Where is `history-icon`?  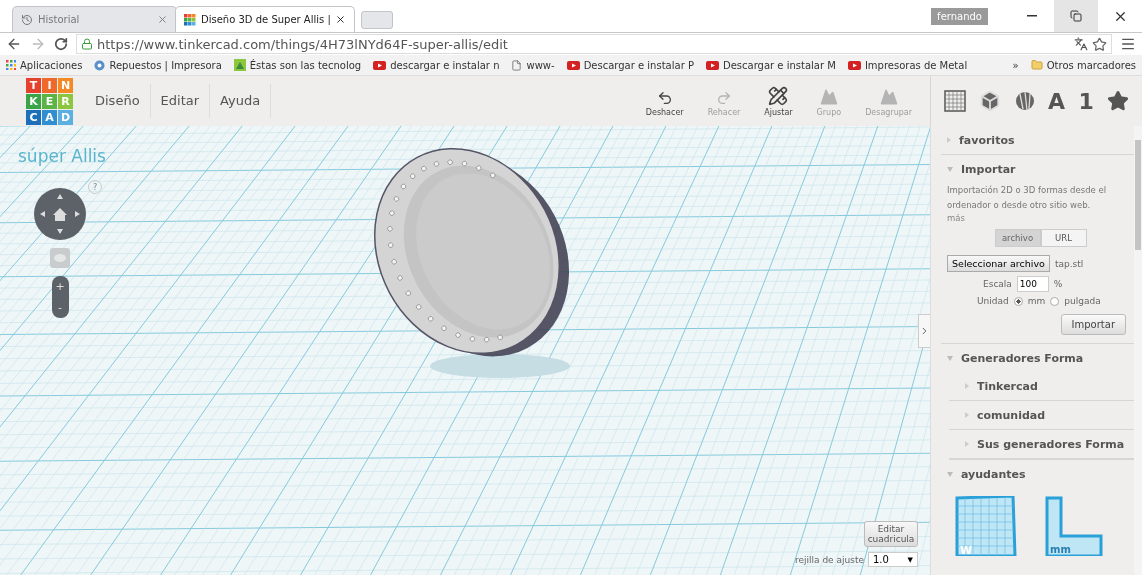 history-icon is located at coordinates (27, 19).